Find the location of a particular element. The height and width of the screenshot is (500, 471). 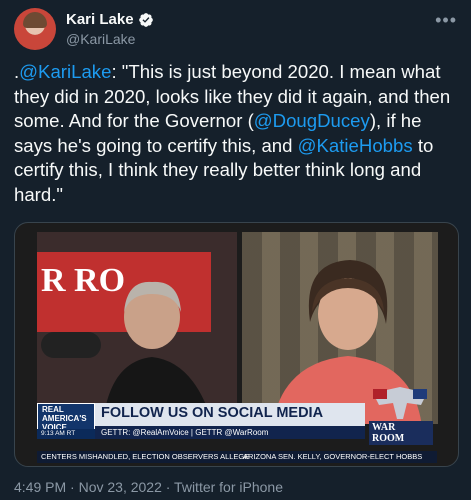

broadcast-timestamp: 9:13 AM RT is located at coordinates (67, 434).